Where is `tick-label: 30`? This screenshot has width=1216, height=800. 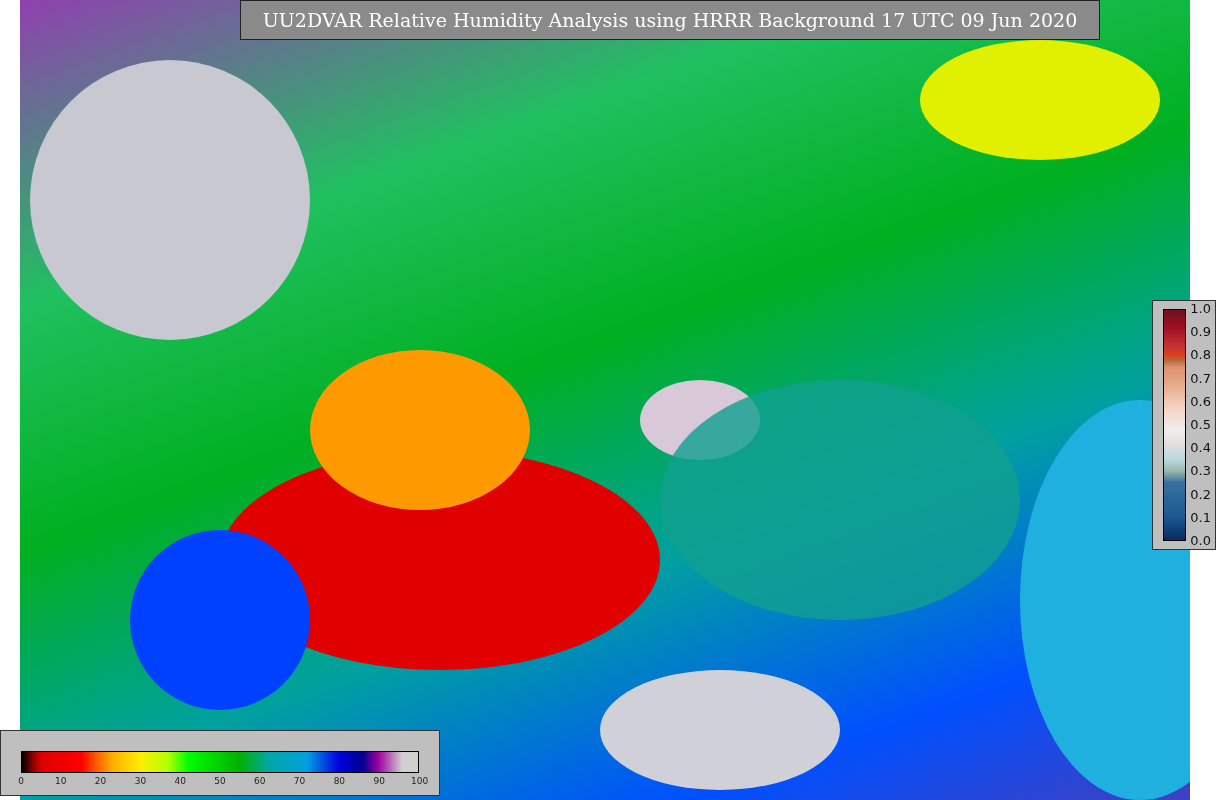
tick-label: 30 is located at coordinates (140, 781).